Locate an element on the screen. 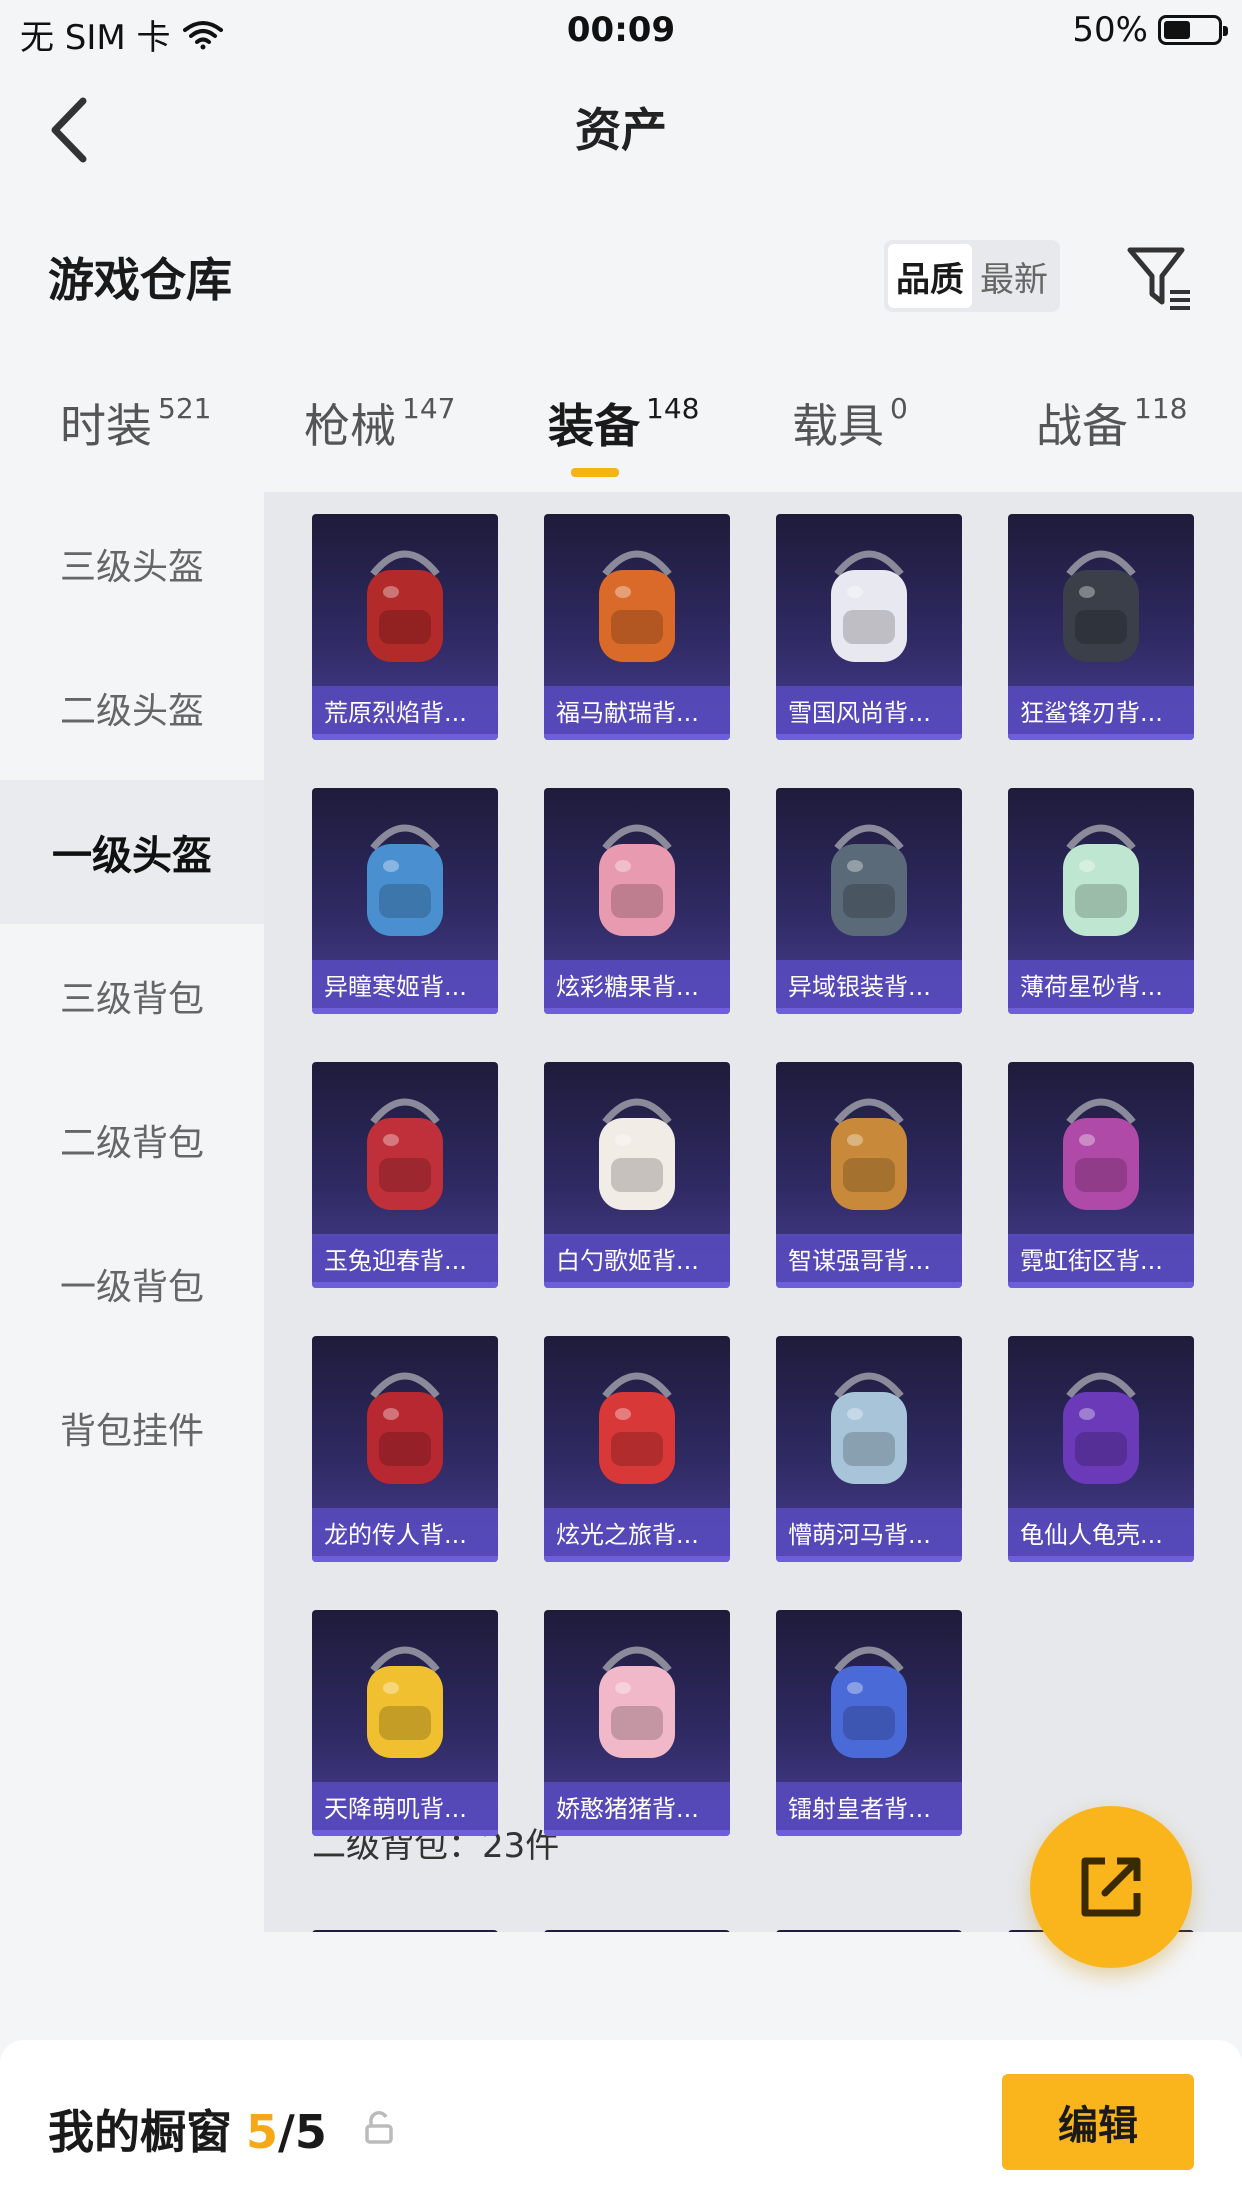 This screenshot has height=2208, width=1242. share-fab-button is located at coordinates (1111, 1887).